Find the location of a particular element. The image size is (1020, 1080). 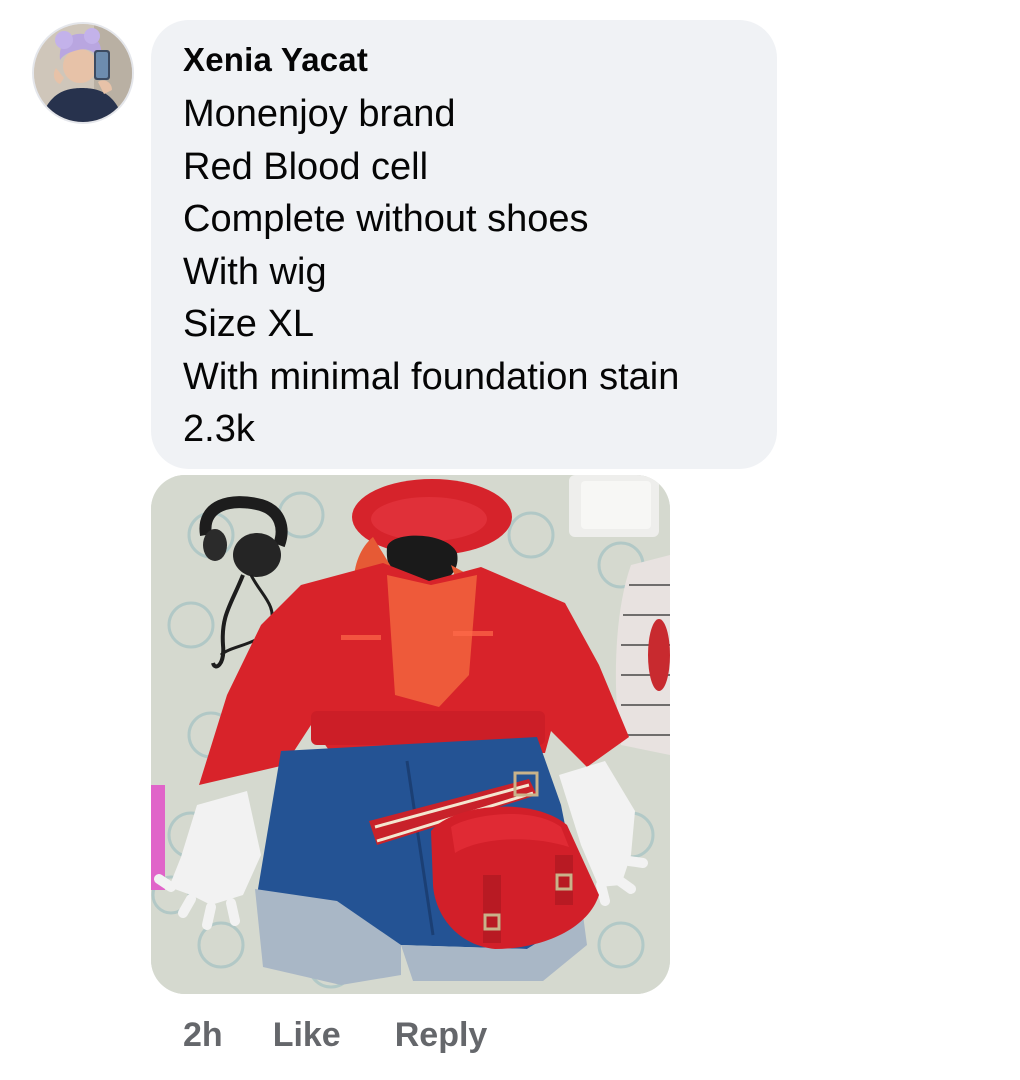

avatar-image is located at coordinates (83, 73).